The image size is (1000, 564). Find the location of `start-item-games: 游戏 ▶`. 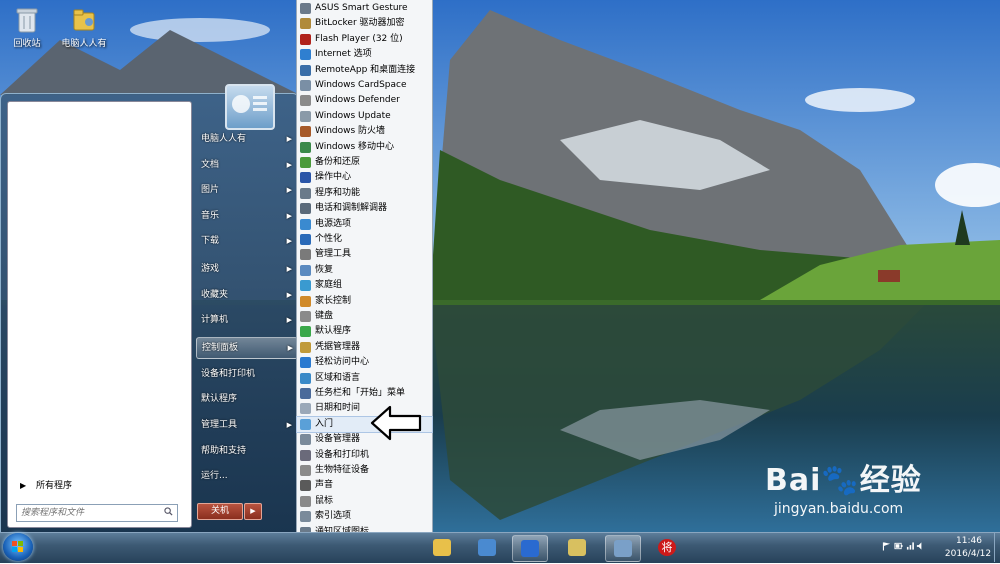

start-item-games: 游戏 ▶ is located at coordinates (246, 269).